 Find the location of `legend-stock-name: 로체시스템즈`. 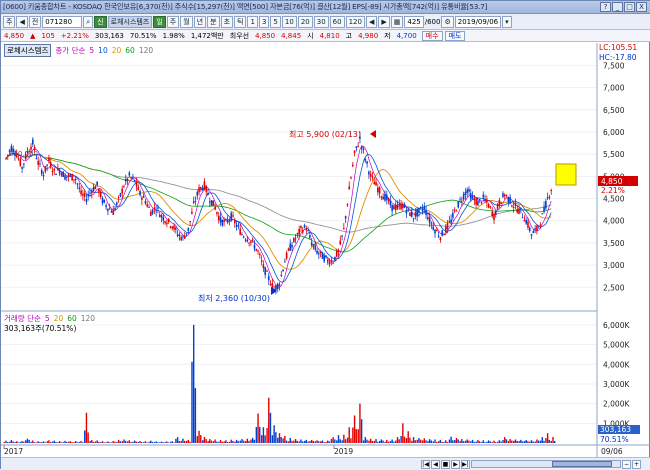

legend-stock-name: 로체시스템즈 is located at coordinates (28, 50).